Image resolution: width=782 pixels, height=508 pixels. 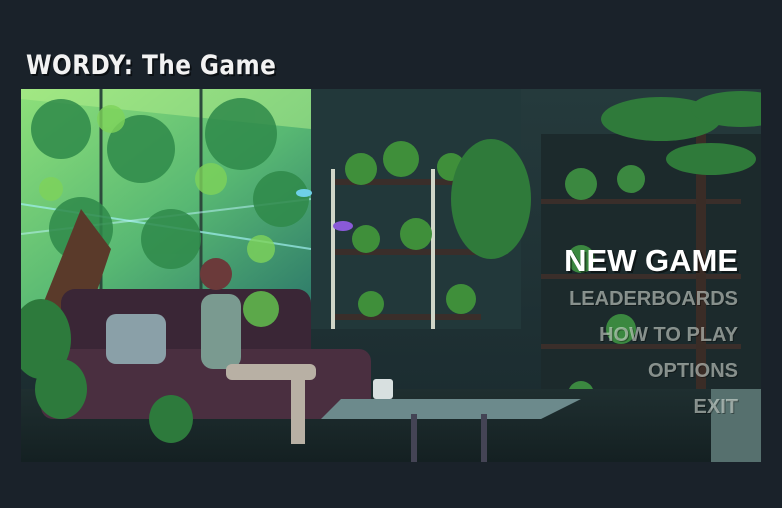 I want to click on new-game-button: NEW GAME, so click(x=651, y=261).